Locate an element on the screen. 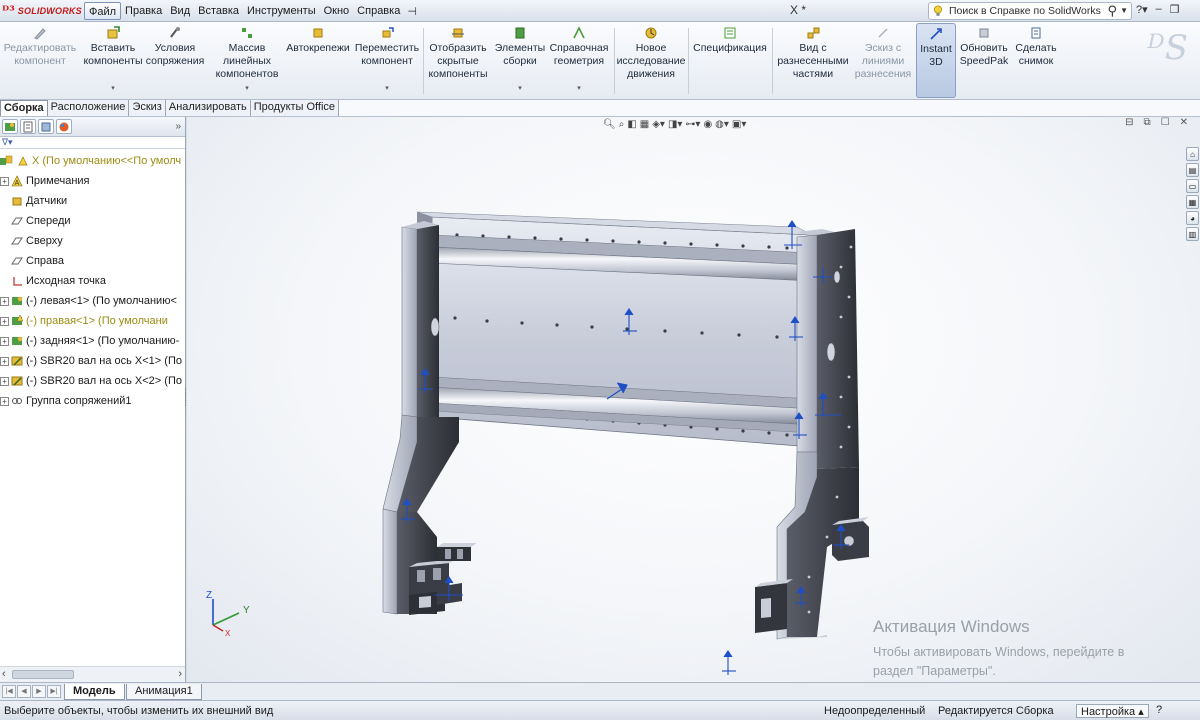  tree-item-part-right: + (-) правая<1> (По умолчани is located at coordinates (93, 321).